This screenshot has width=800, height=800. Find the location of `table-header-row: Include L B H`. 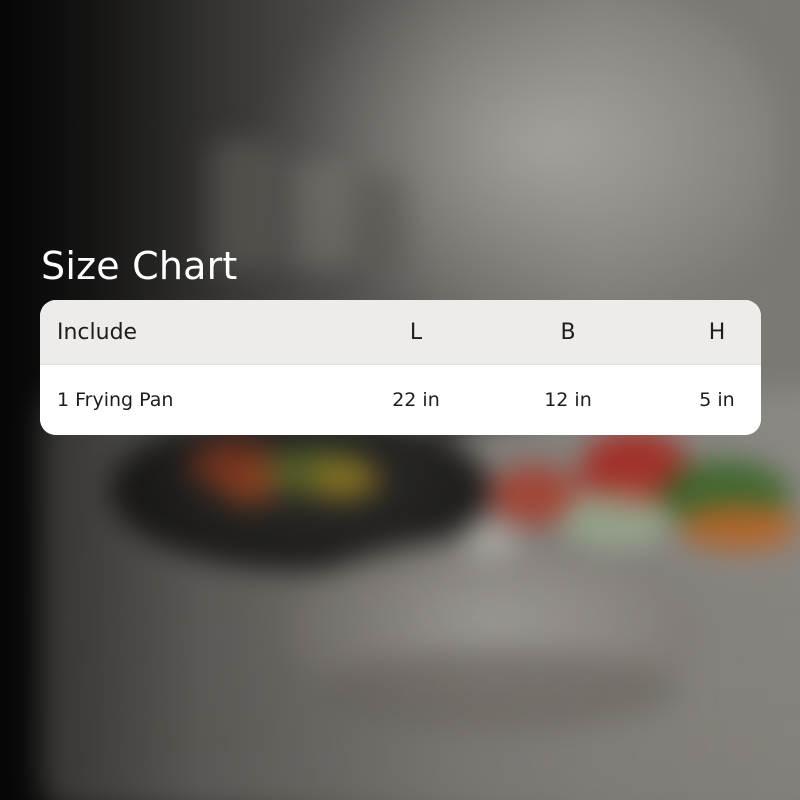

table-header-row: Include L B H is located at coordinates (400, 332).